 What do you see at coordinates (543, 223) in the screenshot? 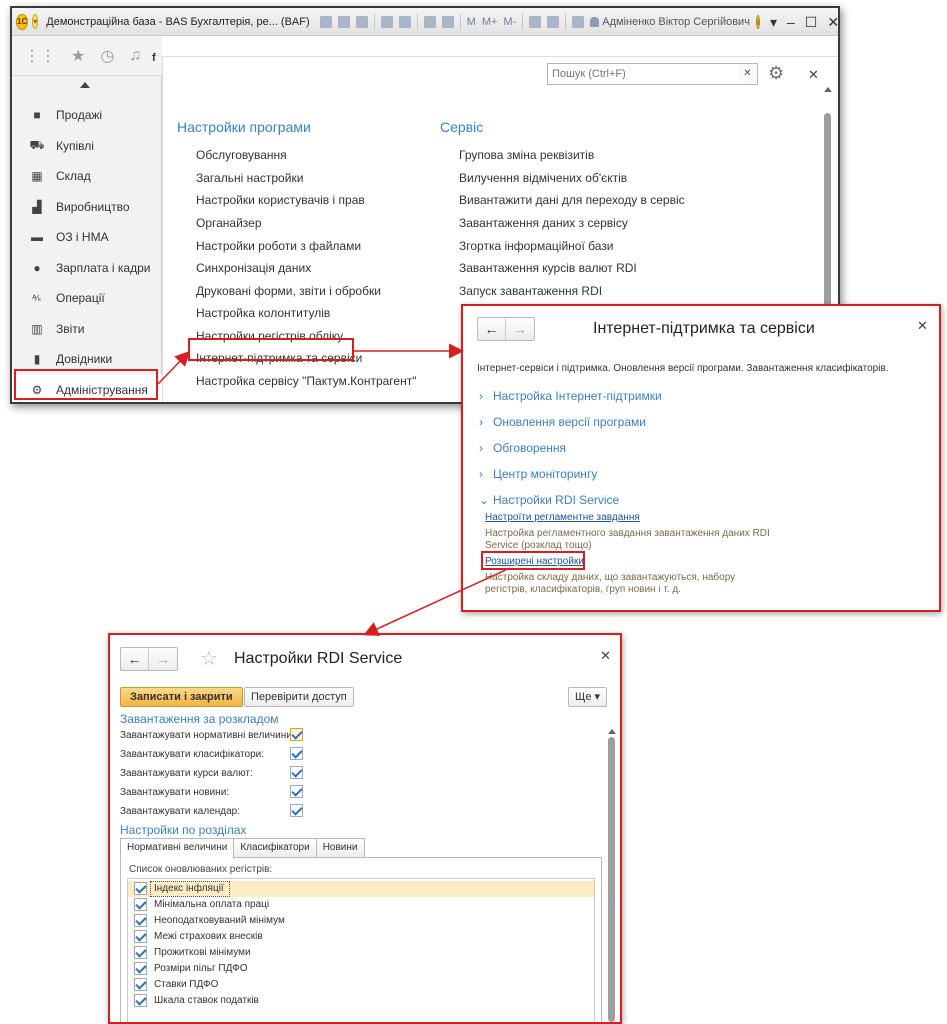
I see `cmd-import-from-service: Завантаження даних з сервісу` at bounding box center [543, 223].